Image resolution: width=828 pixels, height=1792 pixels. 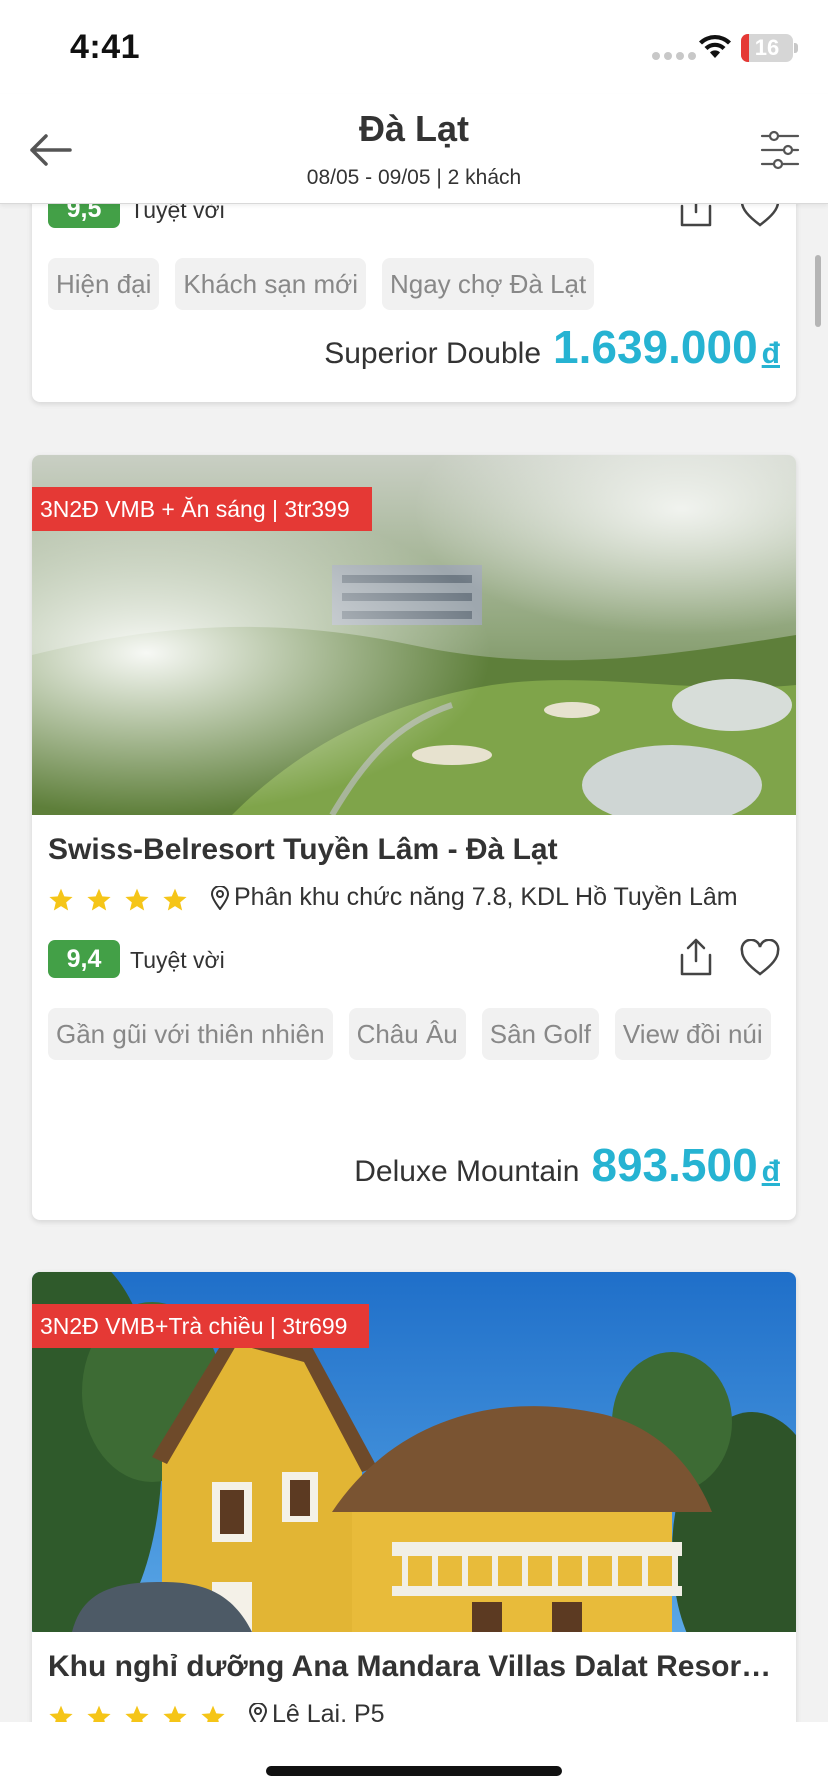 What do you see at coordinates (540, 1034) in the screenshot?
I see `tag: Sân Golf` at bounding box center [540, 1034].